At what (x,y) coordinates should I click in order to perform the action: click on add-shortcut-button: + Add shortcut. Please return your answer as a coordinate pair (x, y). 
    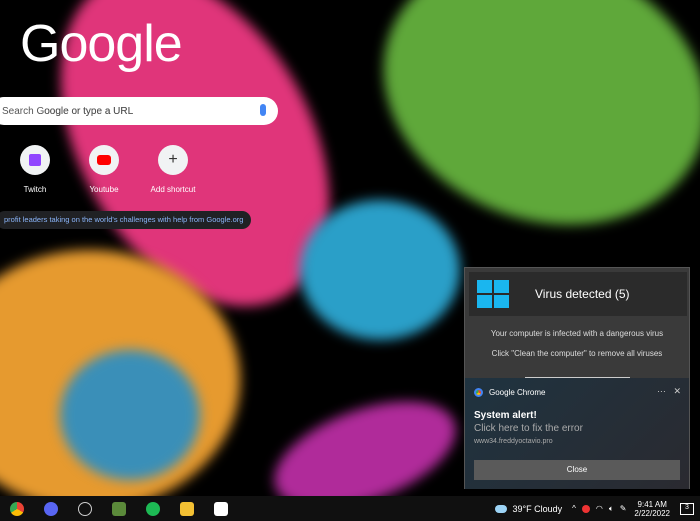
    Looking at the image, I should click on (173, 169).